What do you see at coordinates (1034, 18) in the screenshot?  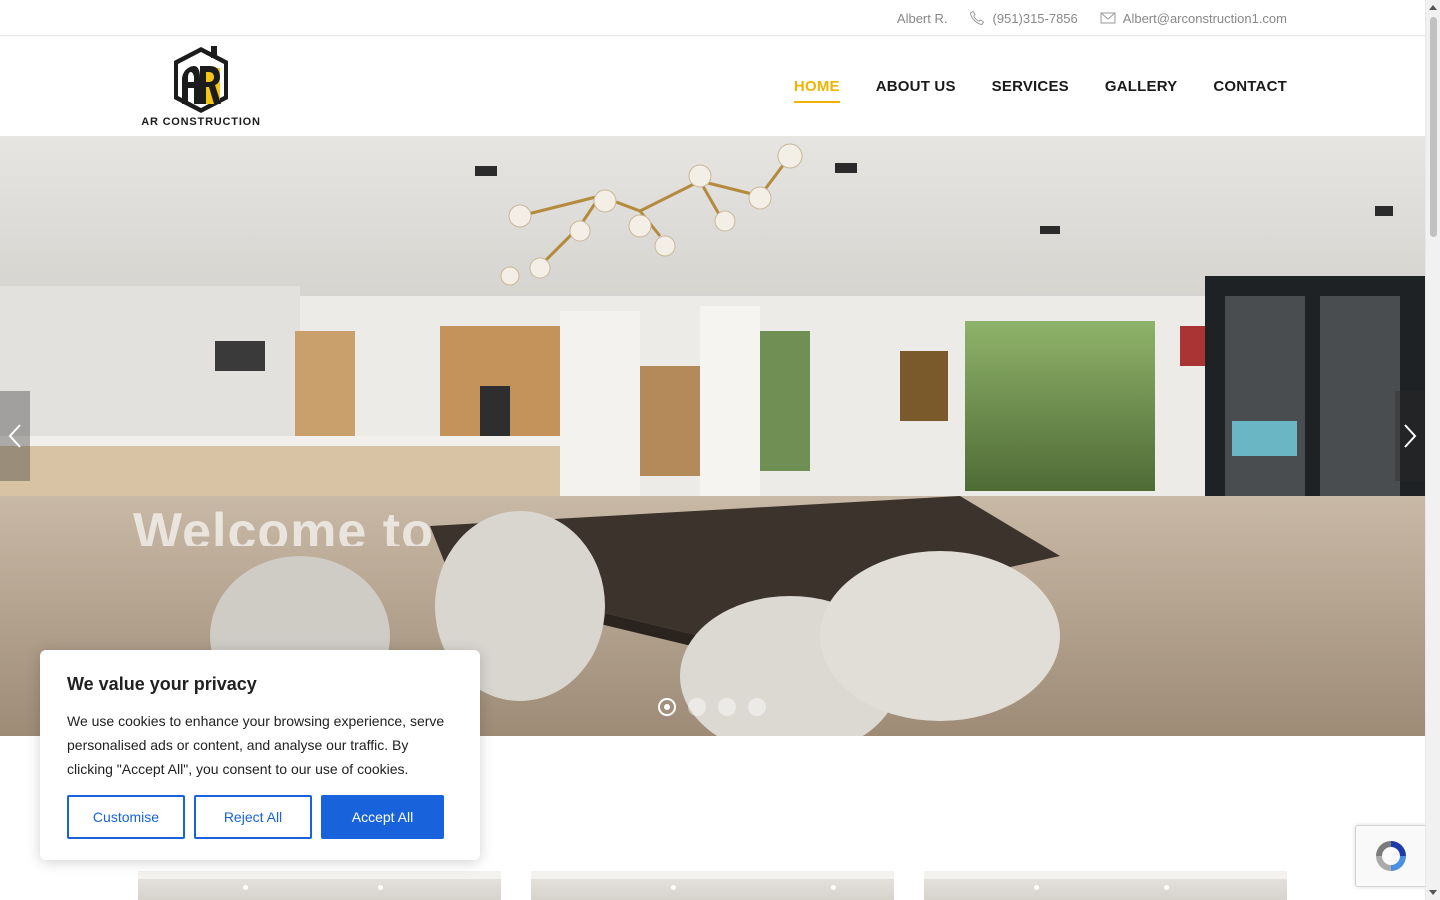 I see `contact-phone-text: (951)315-7856` at bounding box center [1034, 18].